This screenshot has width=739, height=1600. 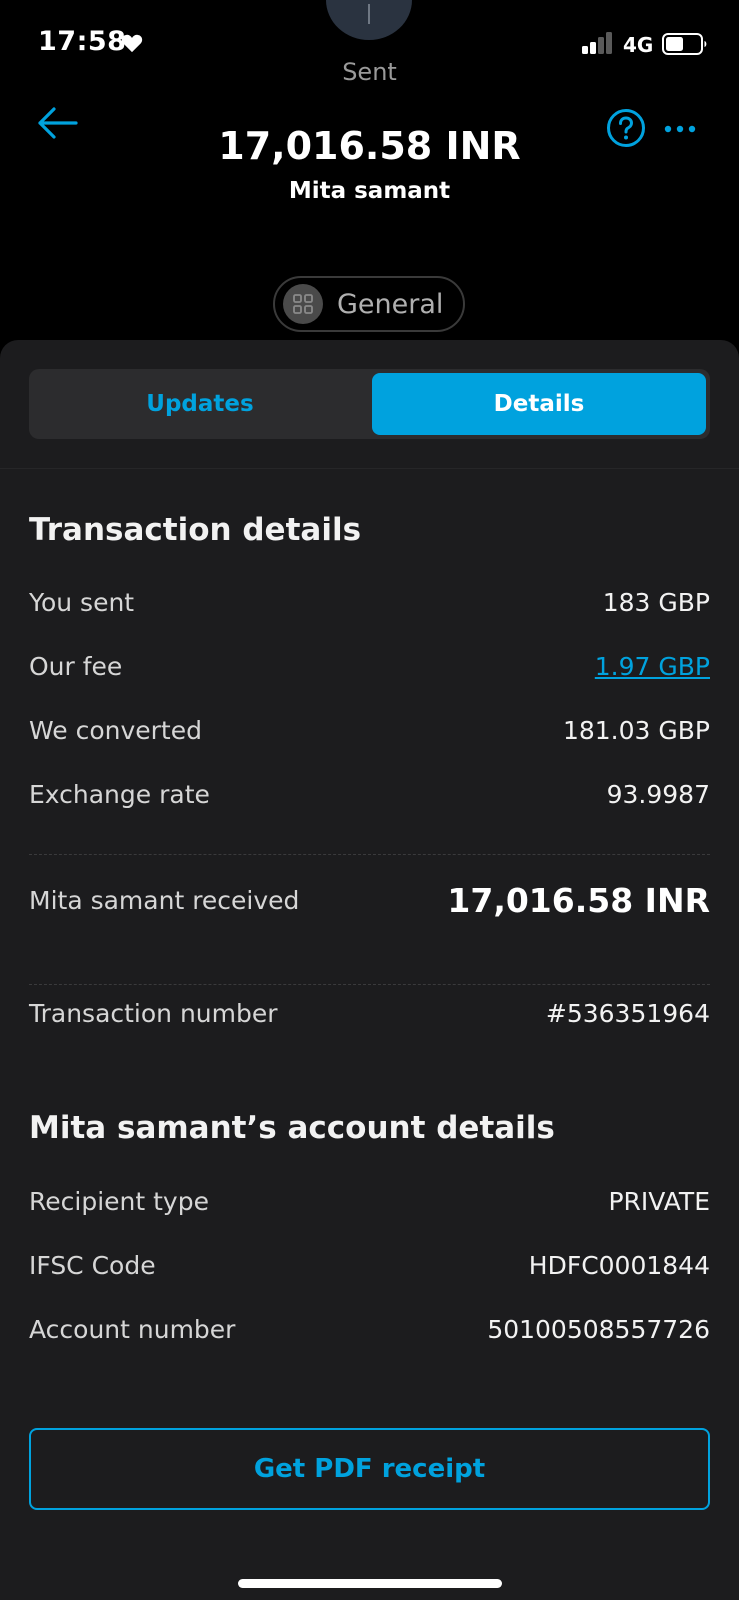 I want to click on recipient-name: Mita samant, so click(x=369, y=191).